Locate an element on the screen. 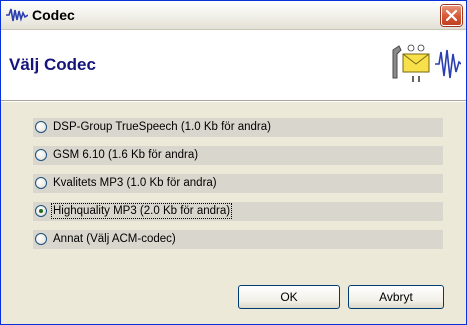  option-label: GSM 6.10 (1.6 Kb för andra) is located at coordinates (126, 155).